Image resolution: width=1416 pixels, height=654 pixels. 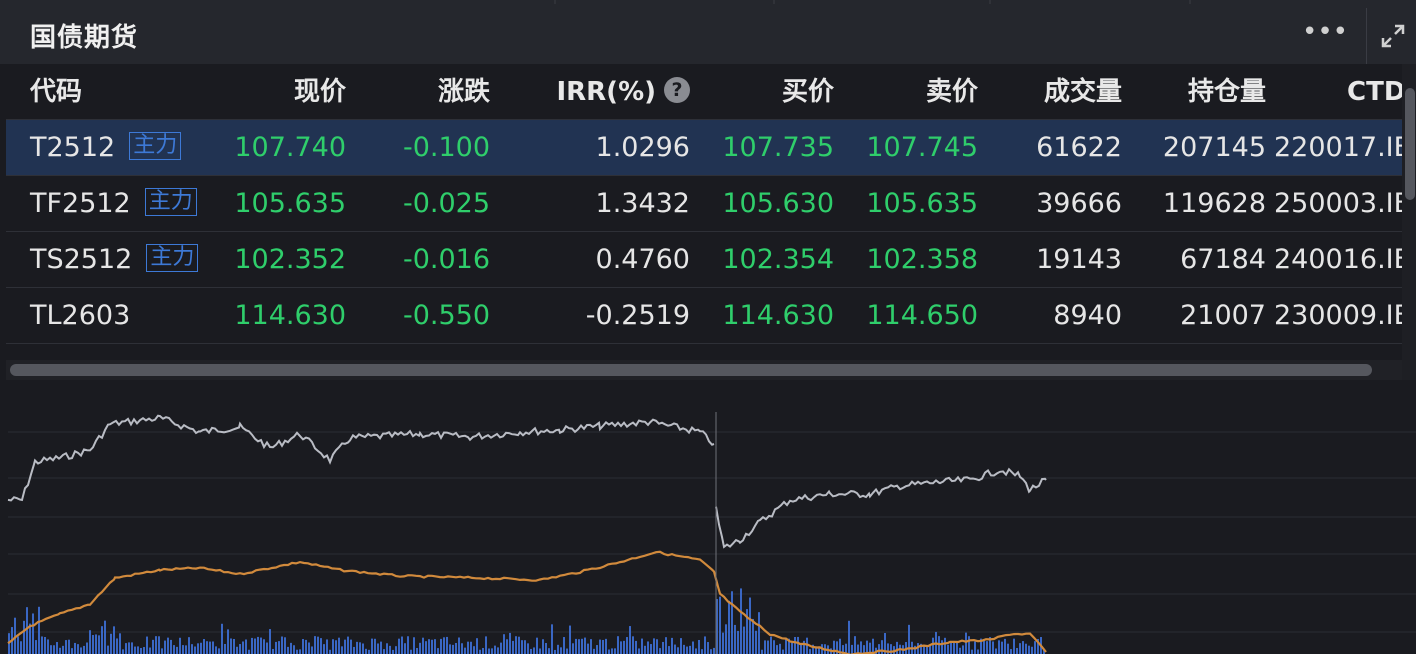 I want to click on col-header-bid: 买价, so click(x=764, y=92).